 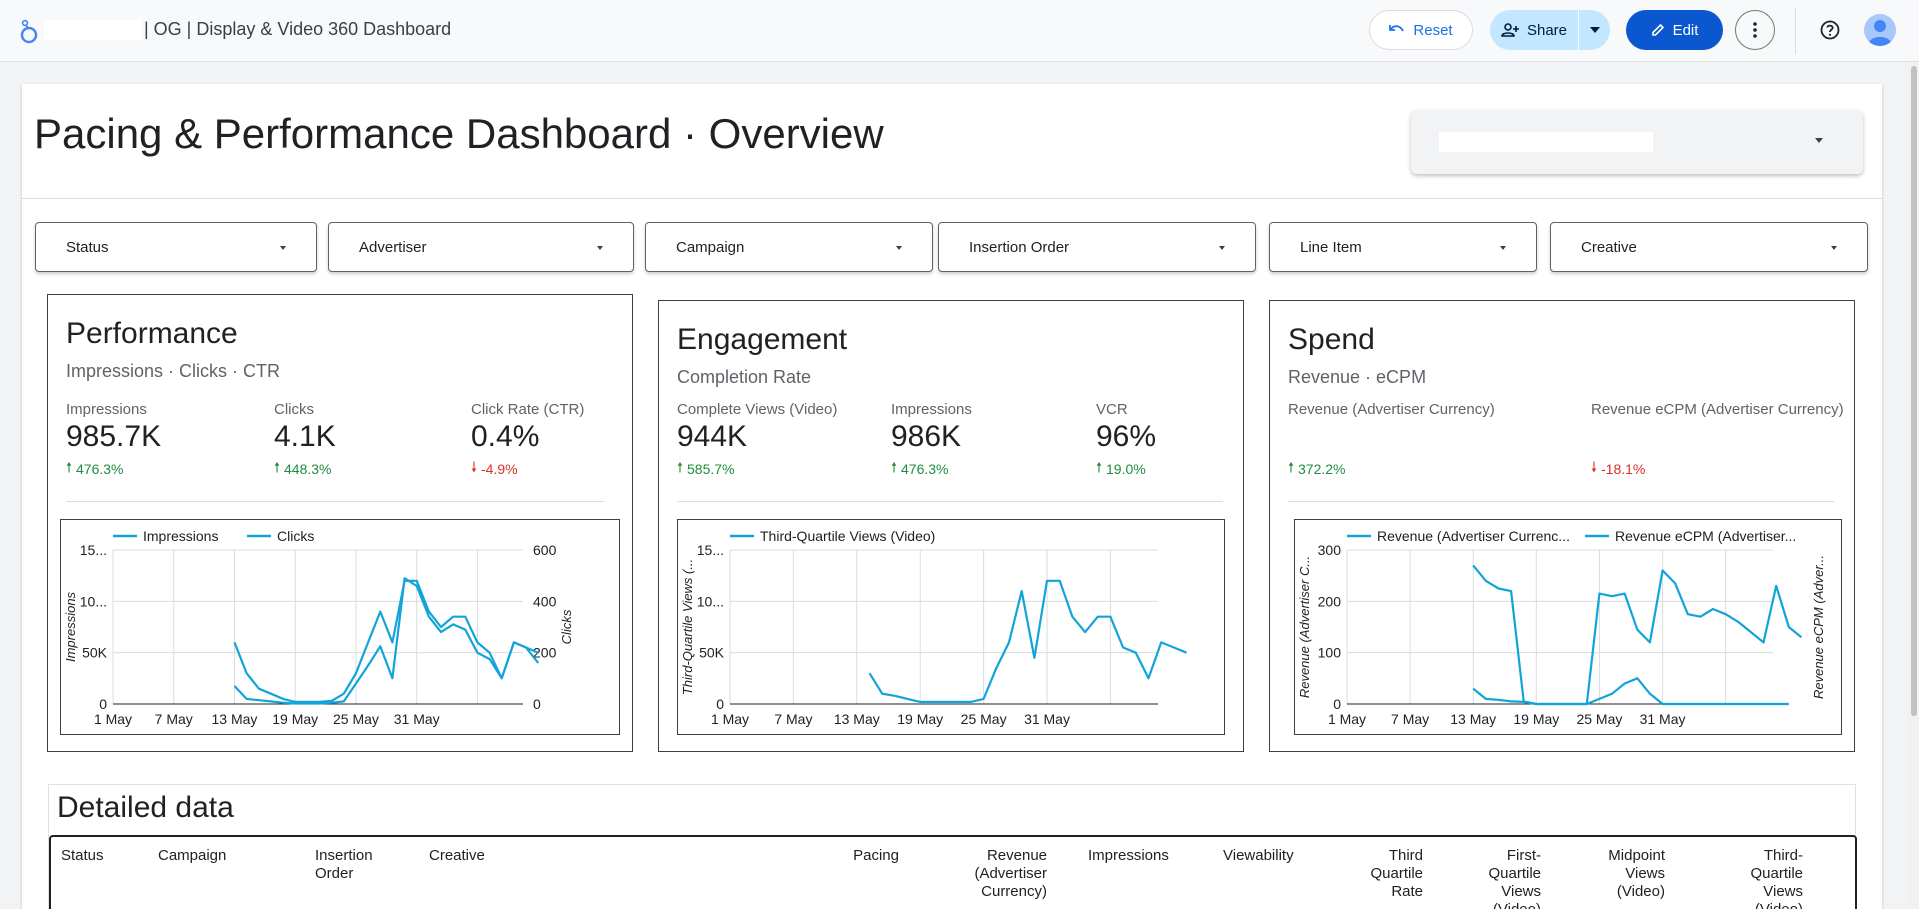 I want to click on filter-label: Advertiser, so click(x=393, y=247).